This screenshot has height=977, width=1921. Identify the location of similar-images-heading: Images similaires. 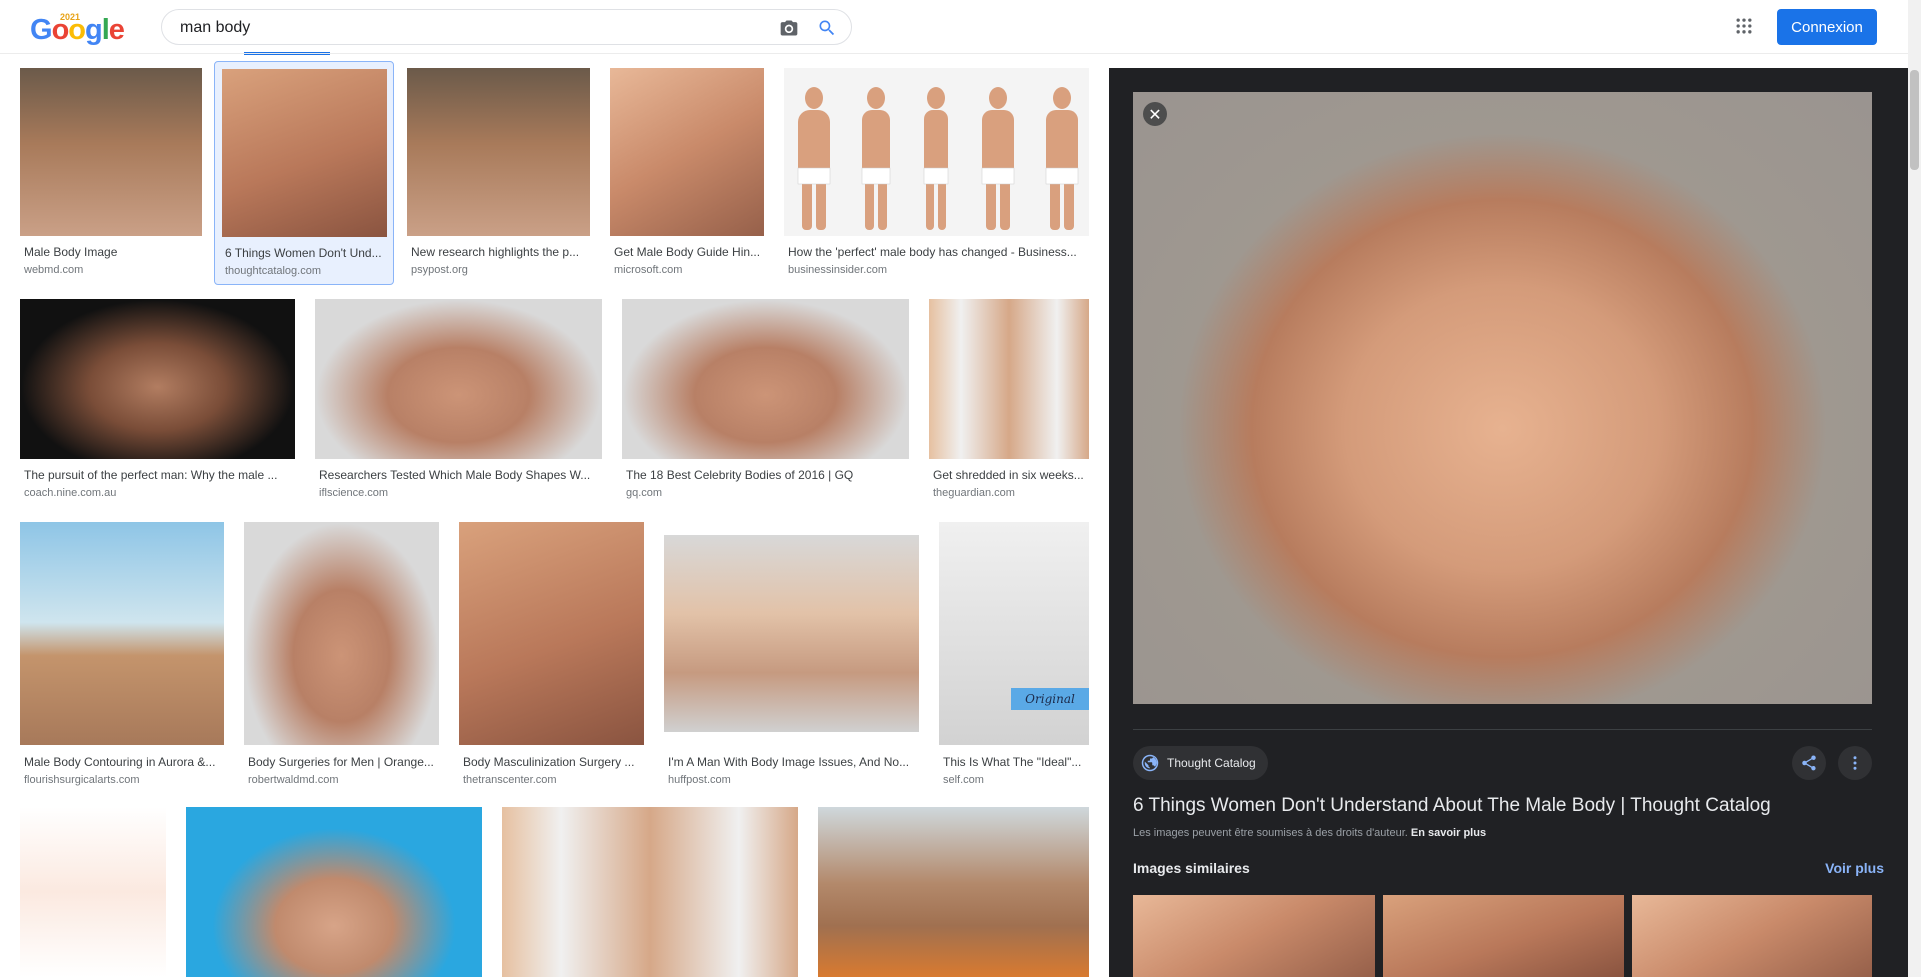
(1191, 868).